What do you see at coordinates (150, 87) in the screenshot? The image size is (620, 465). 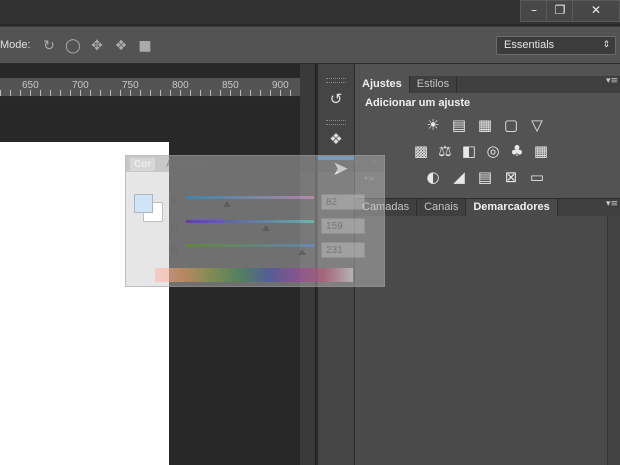 I see `horizontal-ruler: 650 700 750 800 850 900` at bounding box center [150, 87].